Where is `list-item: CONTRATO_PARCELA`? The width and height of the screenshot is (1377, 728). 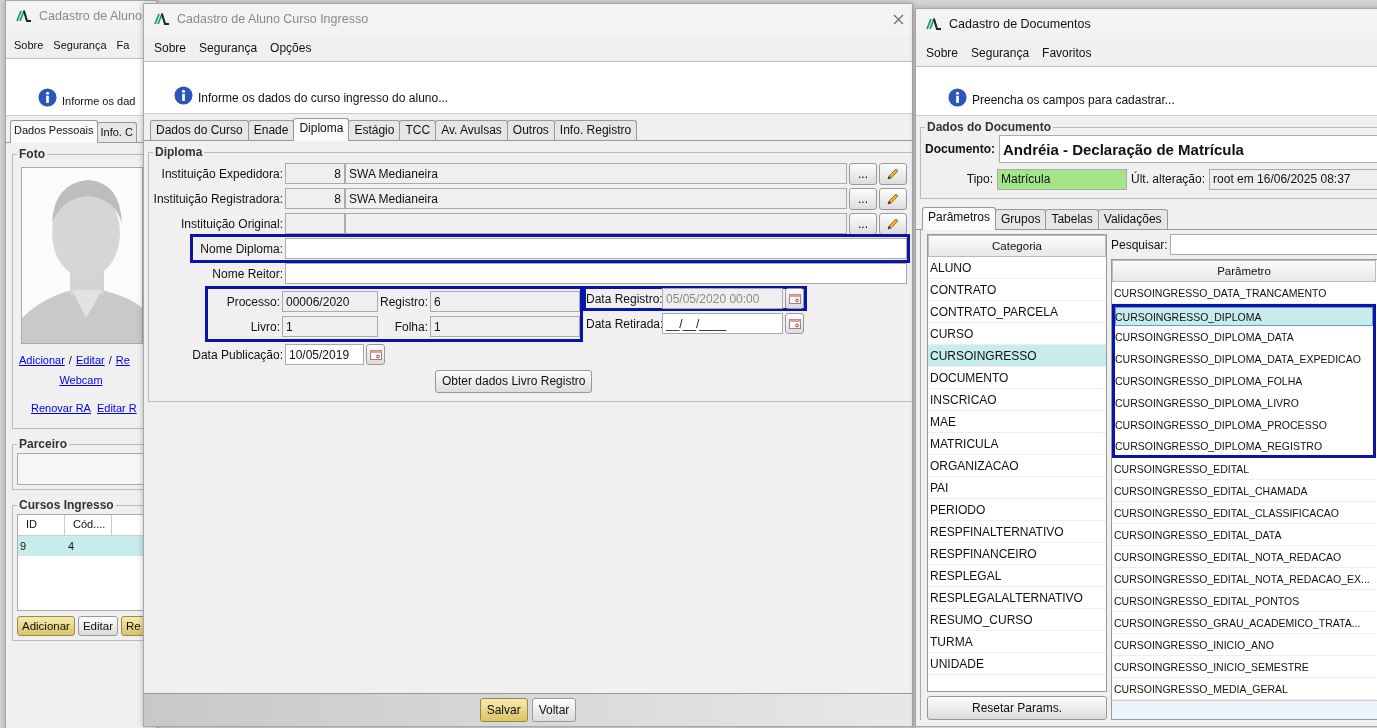 list-item: CONTRATO_PARCELA is located at coordinates (1017, 312).